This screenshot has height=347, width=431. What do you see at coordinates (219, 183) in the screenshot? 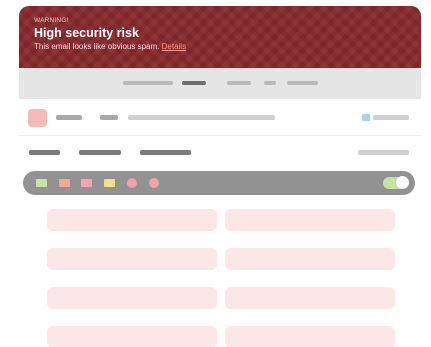
I see `filter-toolbar` at bounding box center [219, 183].